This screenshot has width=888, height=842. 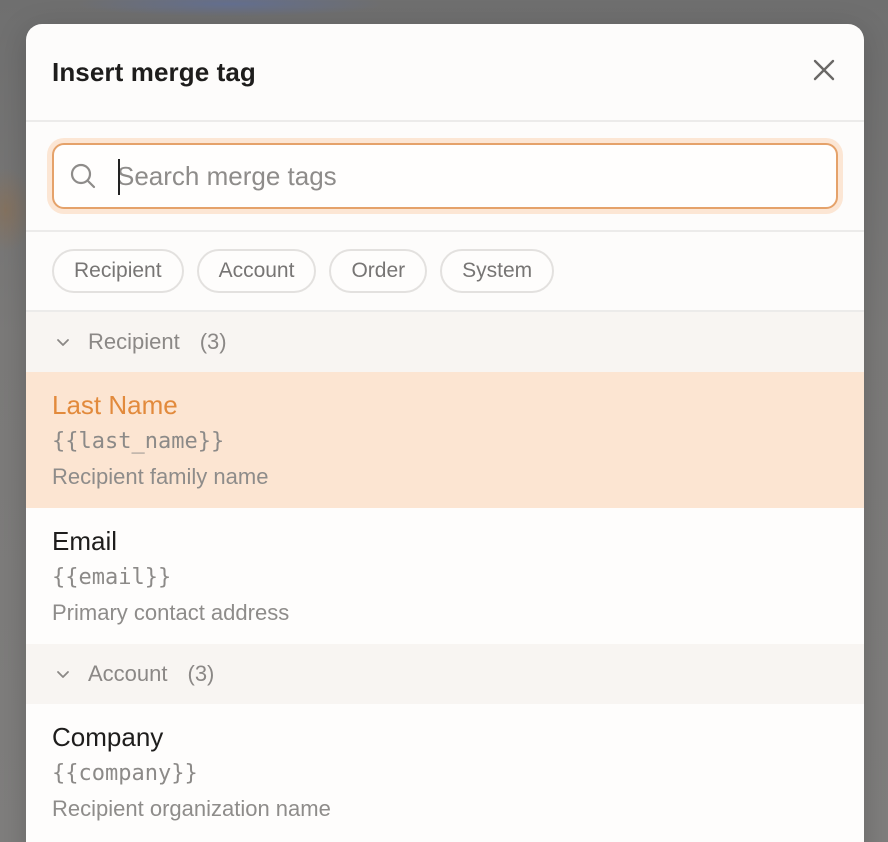 I want to click on tag-code: {{email}}, so click(x=112, y=577).